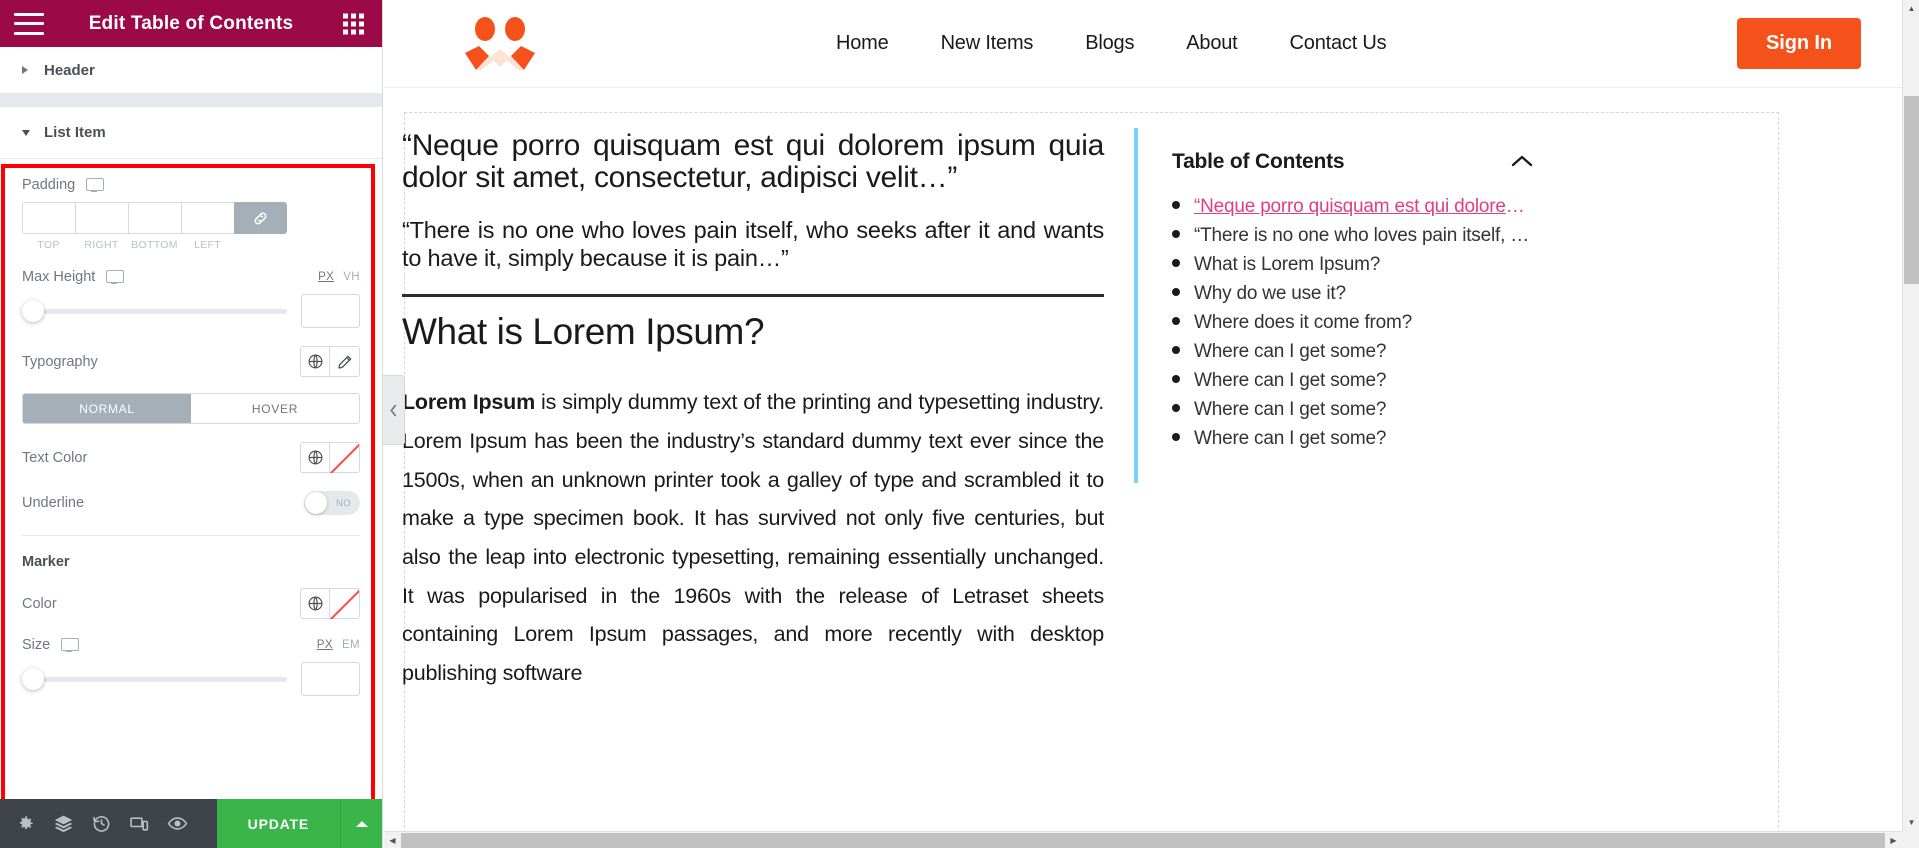 This screenshot has height=848, width=1919. I want to click on nav-link-blogs: Blogs, so click(1109, 43).